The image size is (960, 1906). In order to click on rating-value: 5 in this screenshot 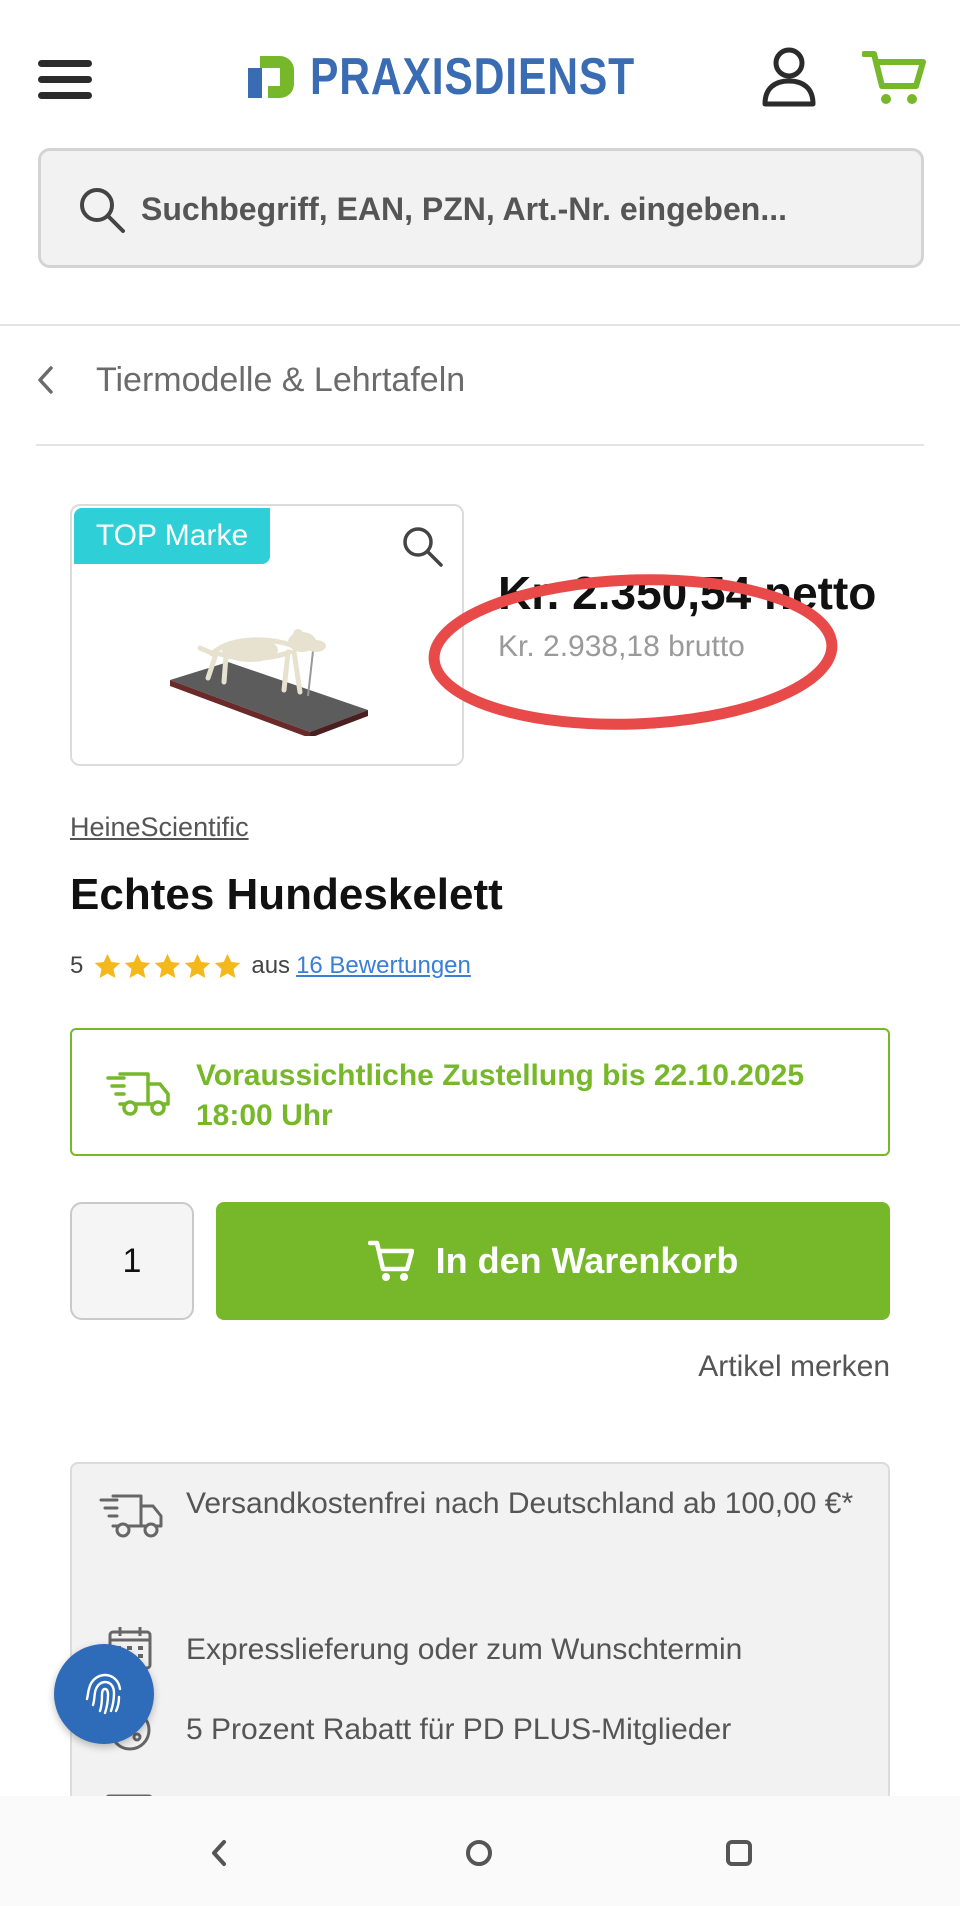, I will do `click(77, 965)`.